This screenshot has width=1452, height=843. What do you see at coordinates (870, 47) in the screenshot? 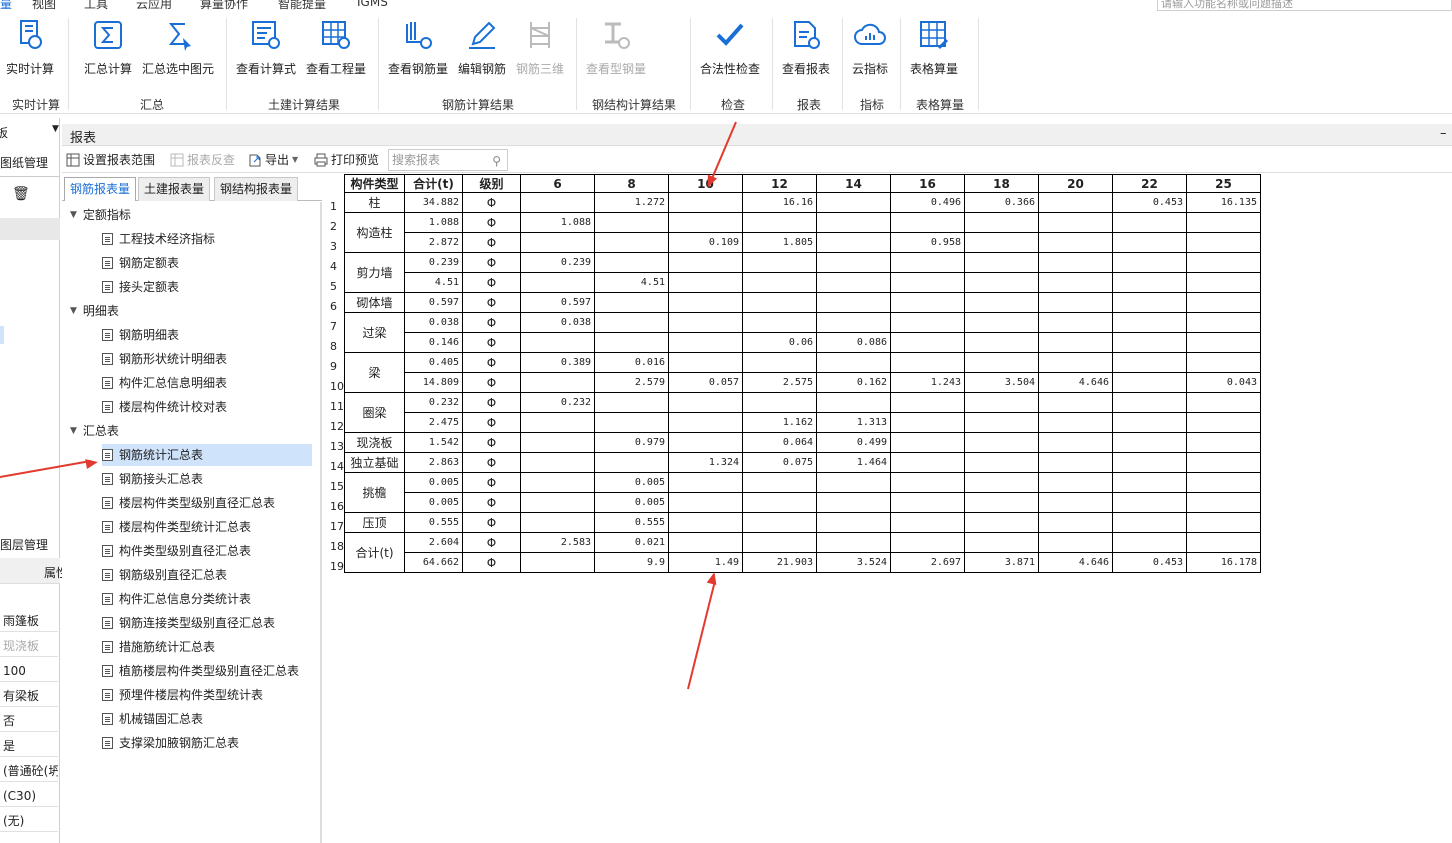
I see `cloud-index-button: 云指标` at bounding box center [870, 47].